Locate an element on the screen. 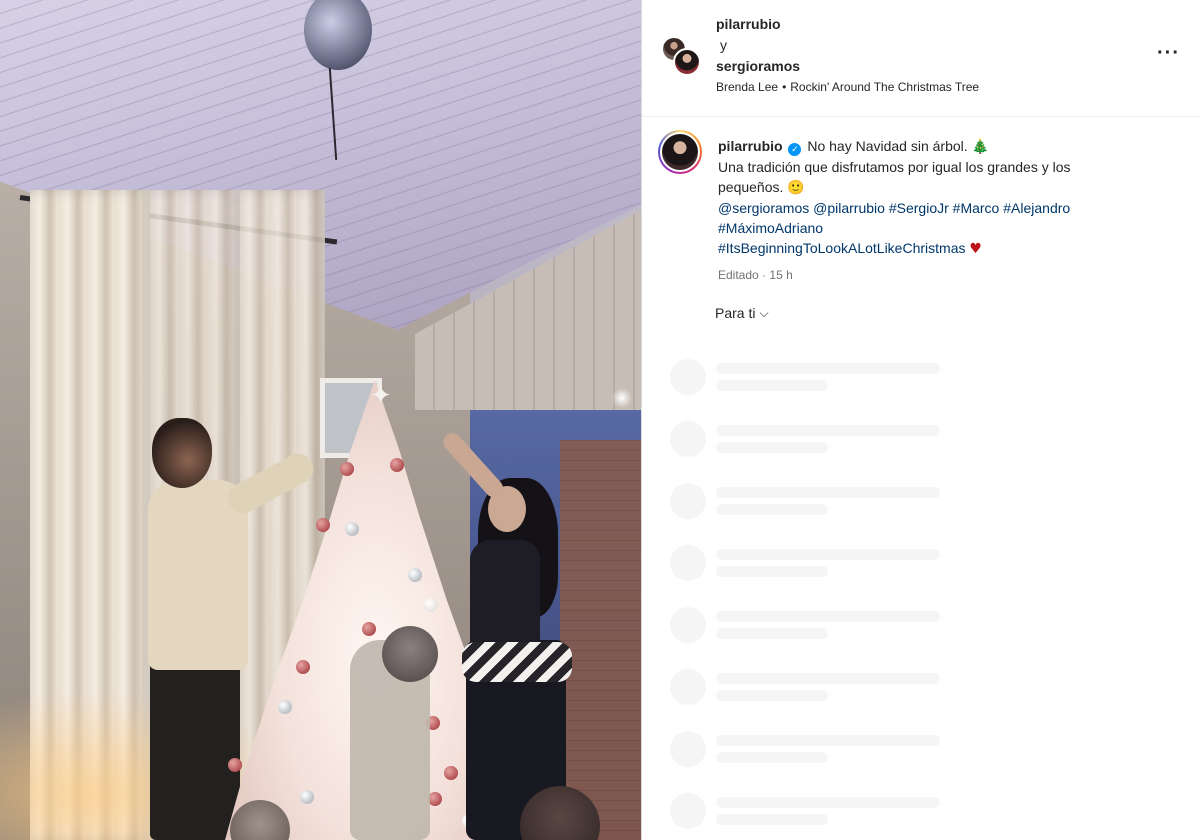 The width and height of the screenshot is (1200, 840). collab-avatars is located at coordinates (681, 56).